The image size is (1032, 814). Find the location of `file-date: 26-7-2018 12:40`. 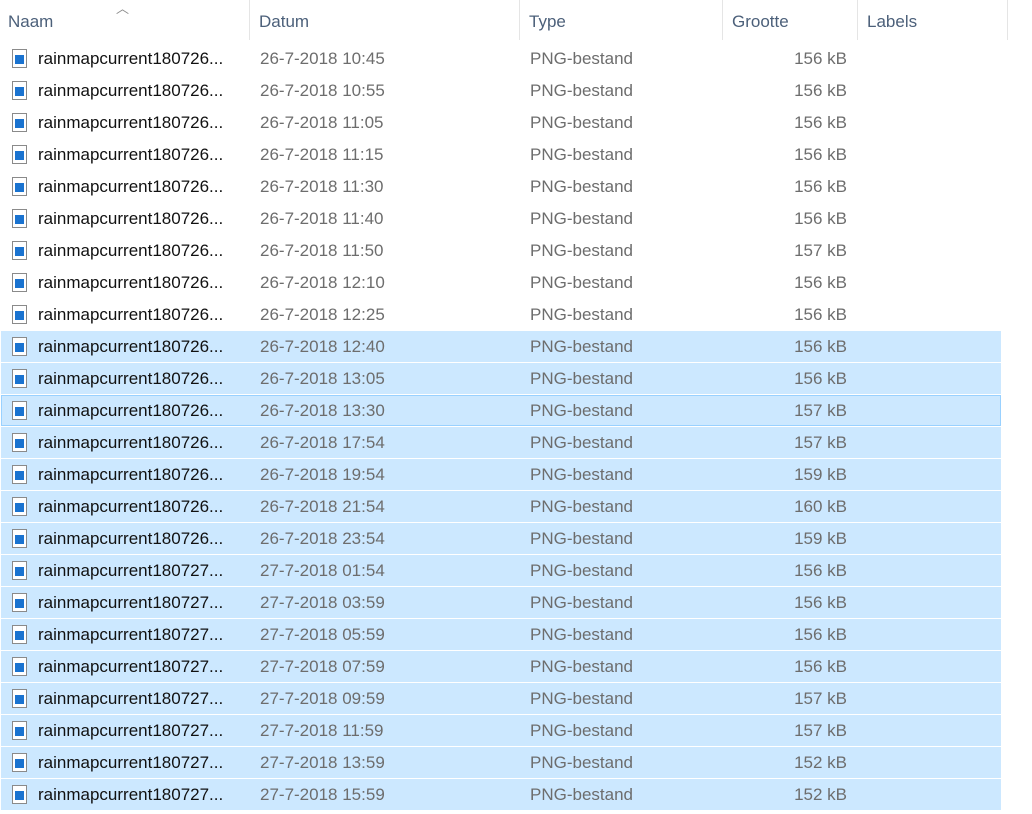

file-date: 26-7-2018 12:40 is located at coordinates (322, 346).